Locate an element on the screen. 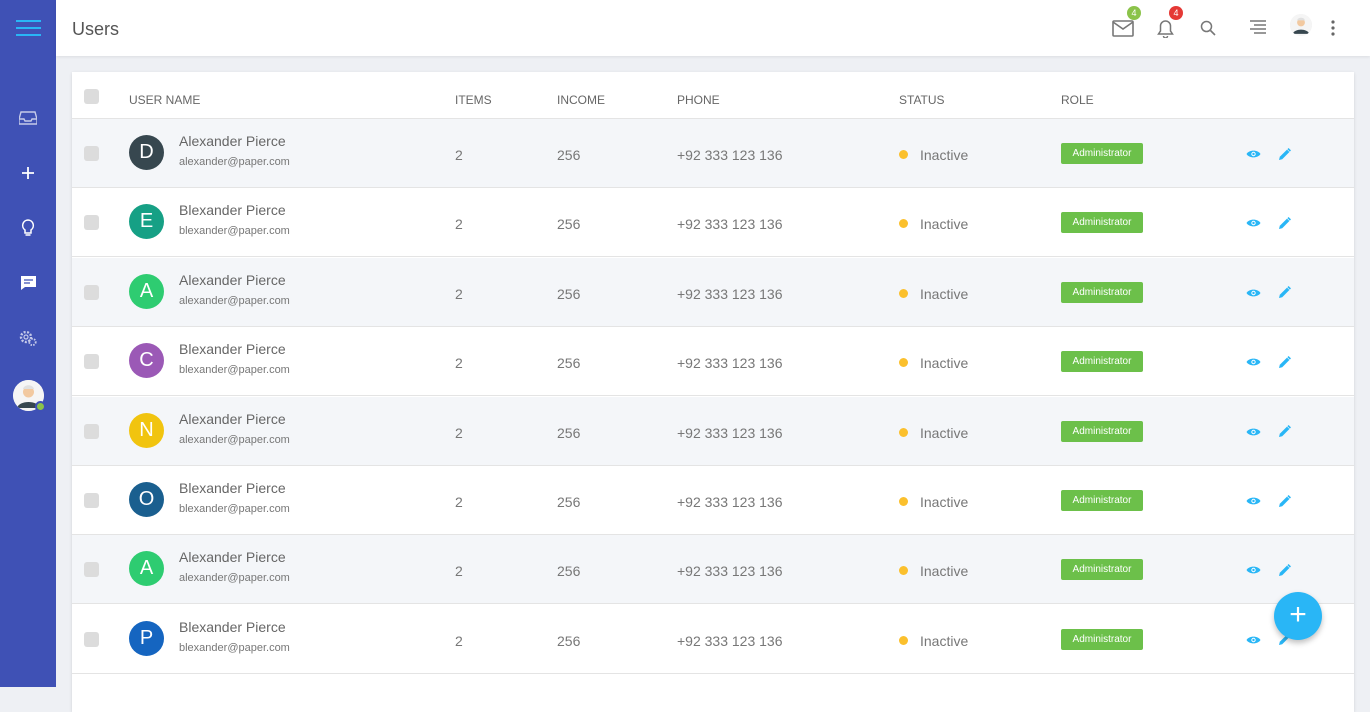 This screenshot has height=712, width=1370. select-all-checkbox is located at coordinates (91, 96).